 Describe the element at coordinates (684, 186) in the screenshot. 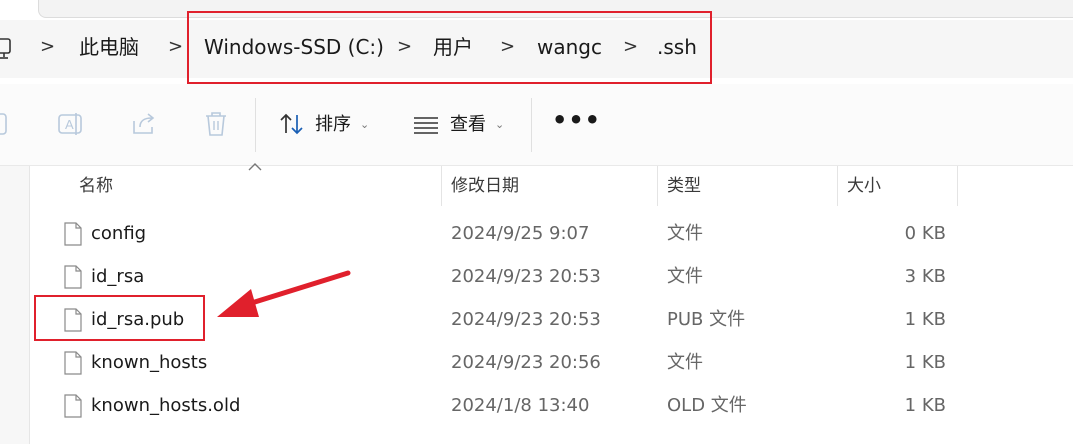

I see `column-header-type: 类型` at that location.